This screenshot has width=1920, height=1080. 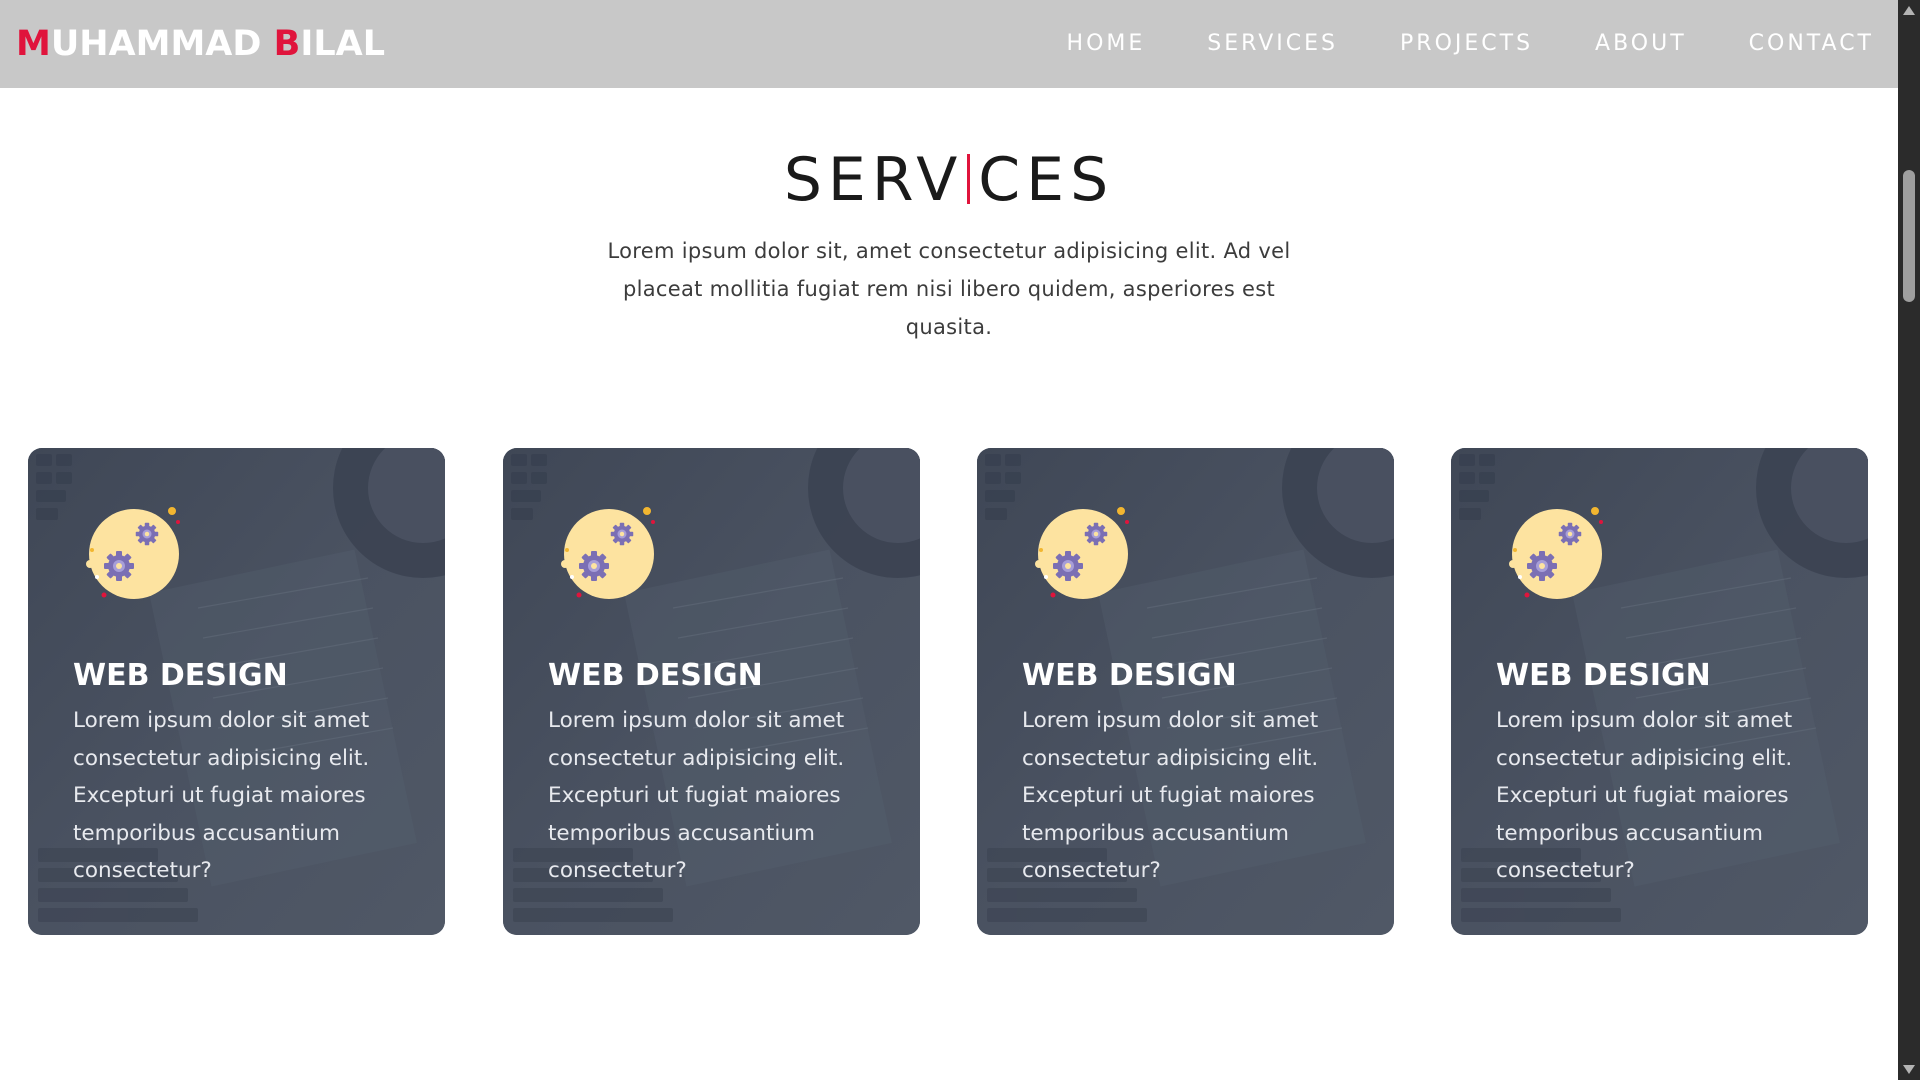 I want to click on main-nav: HOME SERVICES PROJECTS ABOUT CONTACT, so click(x=1439, y=44).